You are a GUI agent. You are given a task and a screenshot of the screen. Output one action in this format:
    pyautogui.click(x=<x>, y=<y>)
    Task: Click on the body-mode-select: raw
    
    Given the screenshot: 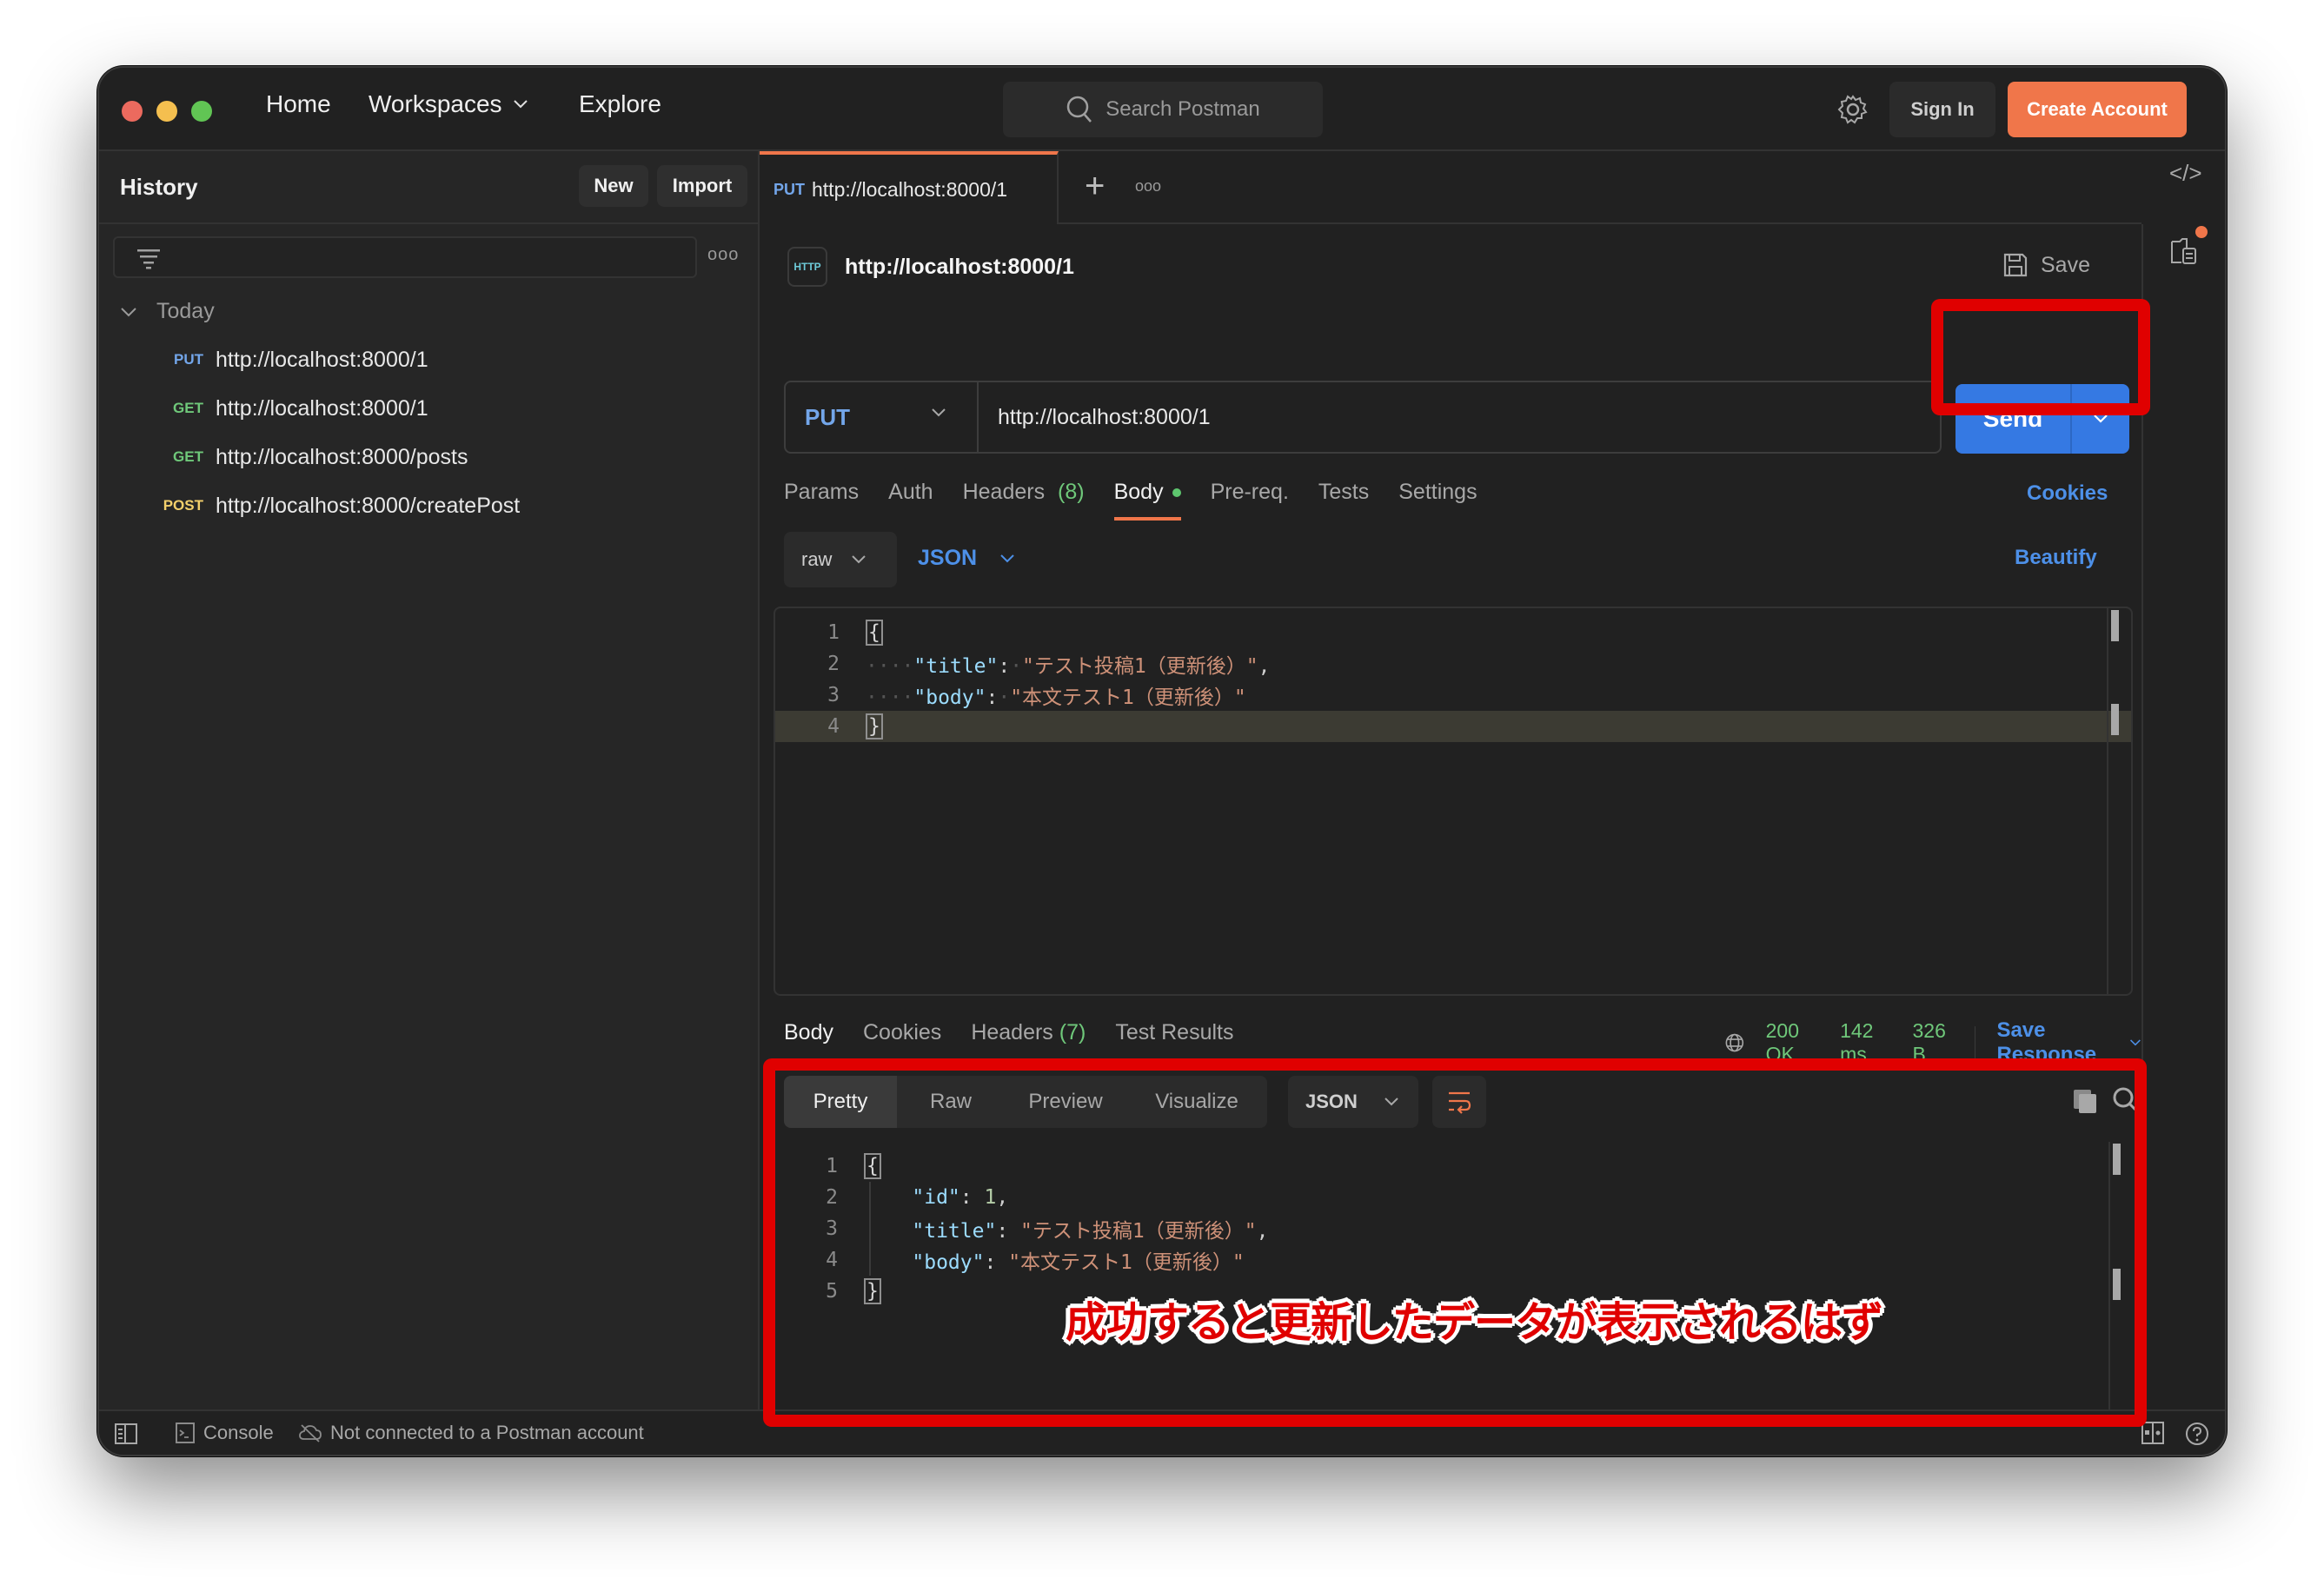 What is the action you would take?
    pyautogui.click(x=841, y=559)
    